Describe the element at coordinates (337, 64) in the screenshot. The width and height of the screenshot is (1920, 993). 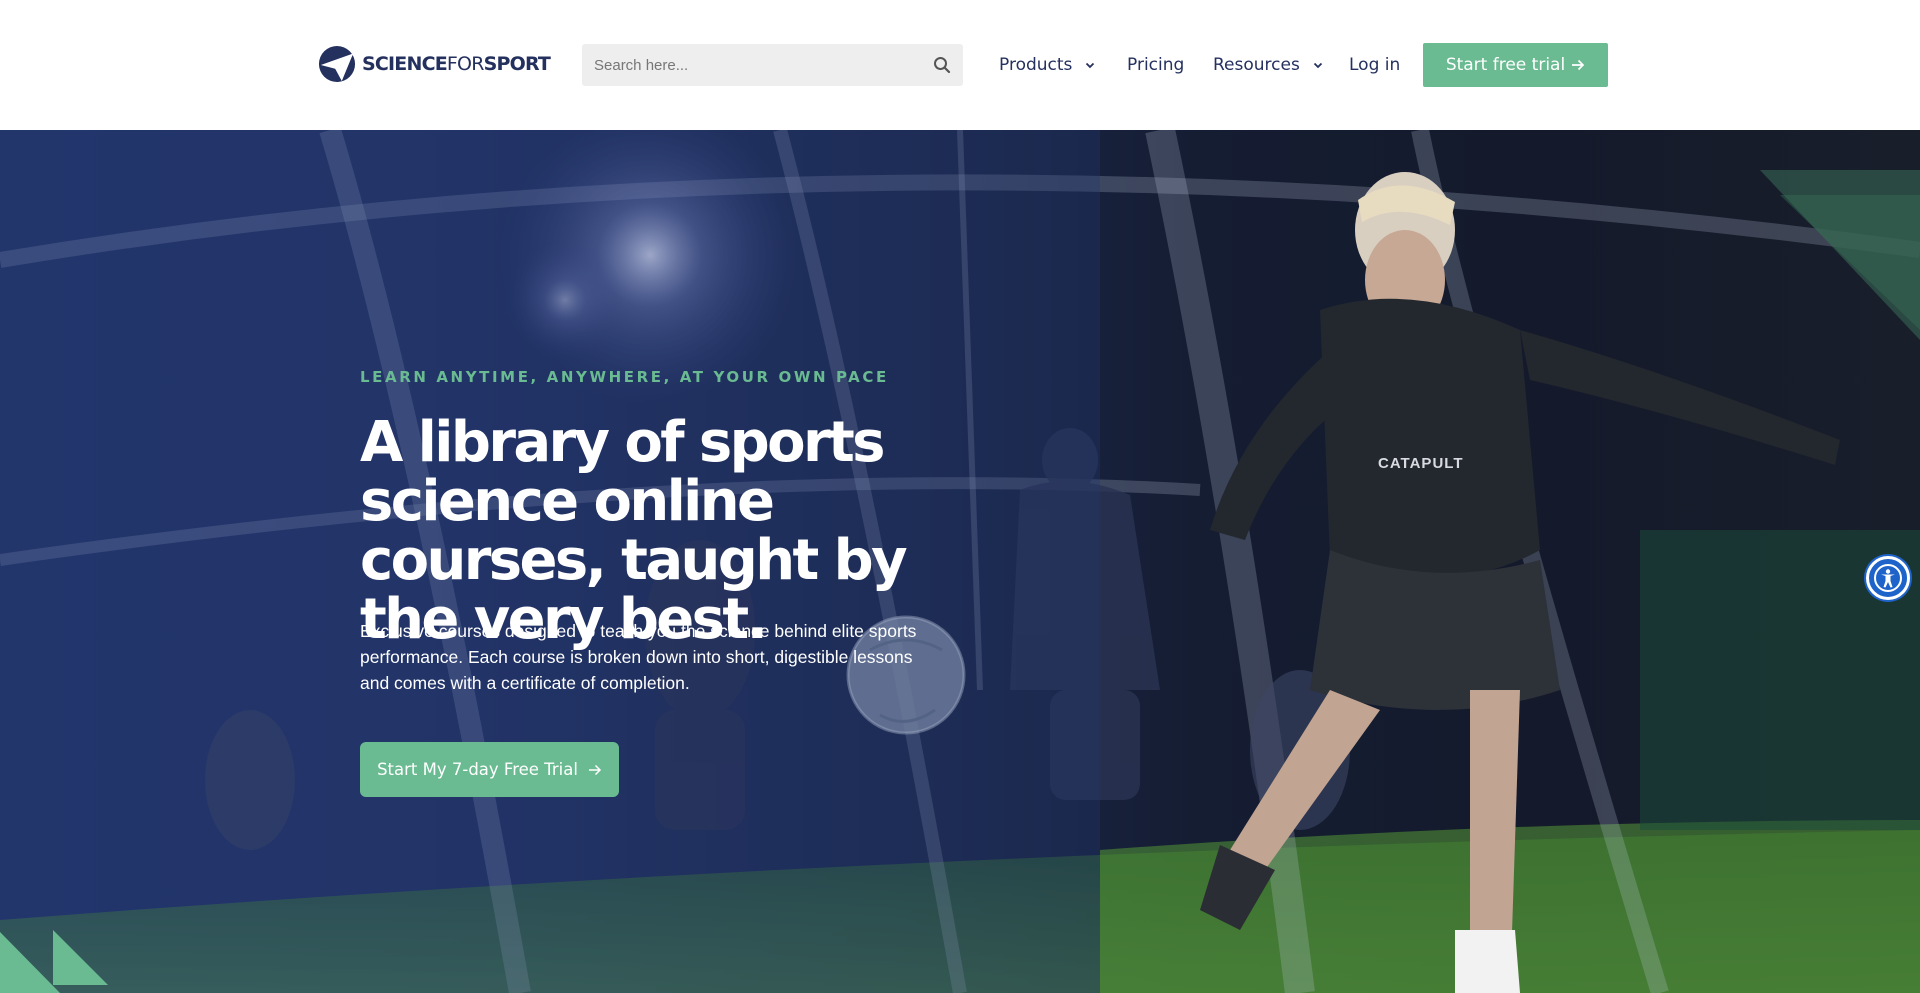
I see `logo-icon` at that location.